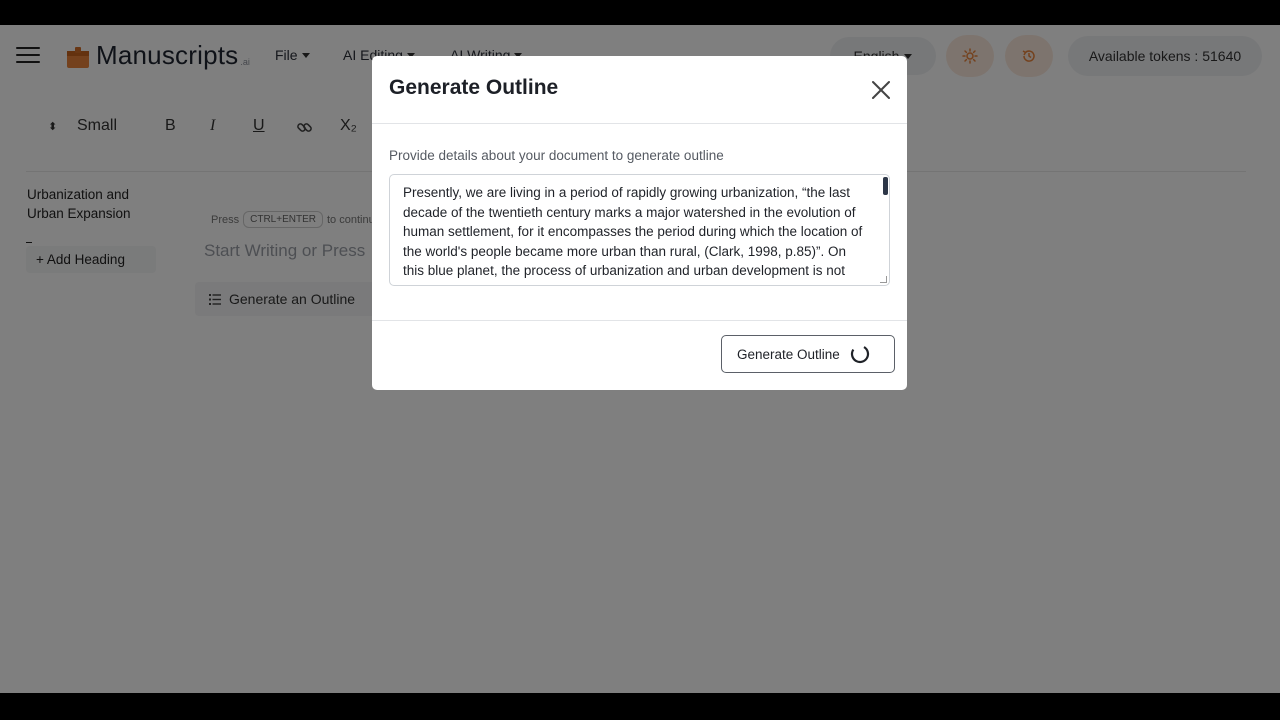 This screenshot has height=720, width=1280. I want to click on generate-outline-button: Generate Outline, so click(808, 354).